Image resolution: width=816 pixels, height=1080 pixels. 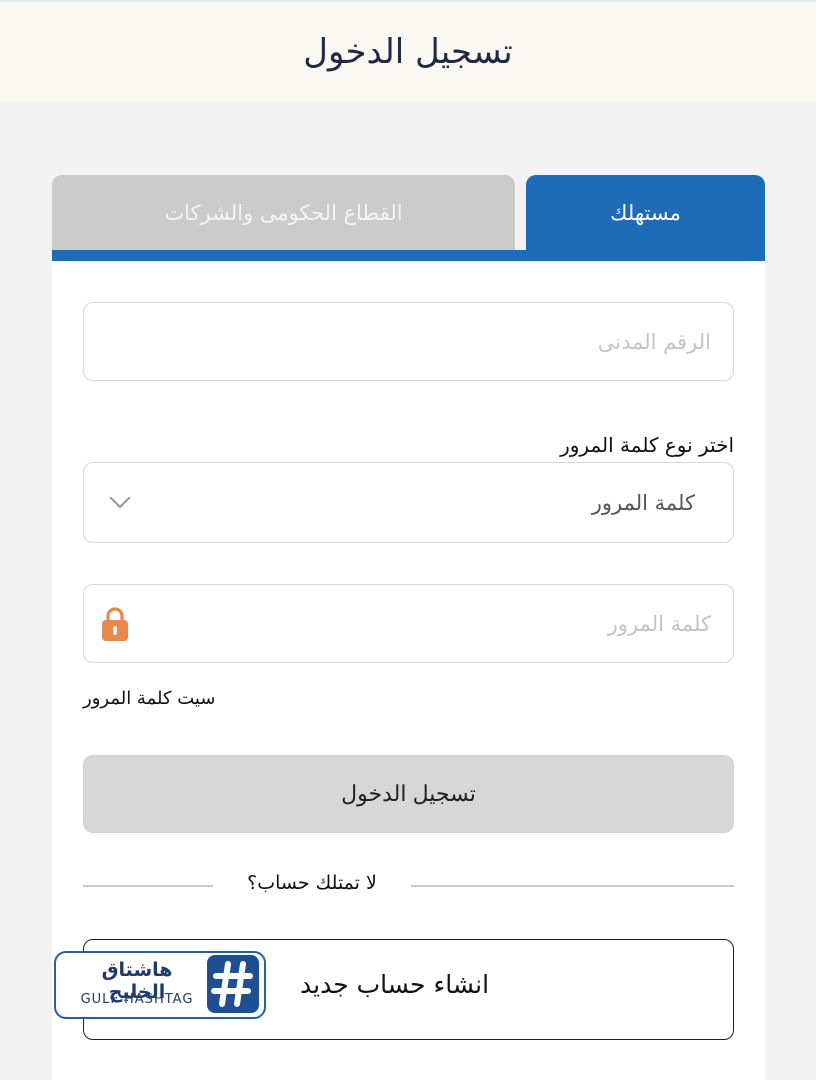 I want to click on tab-government-companies: القطاع الحكومى والشركات, so click(x=283, y=212).